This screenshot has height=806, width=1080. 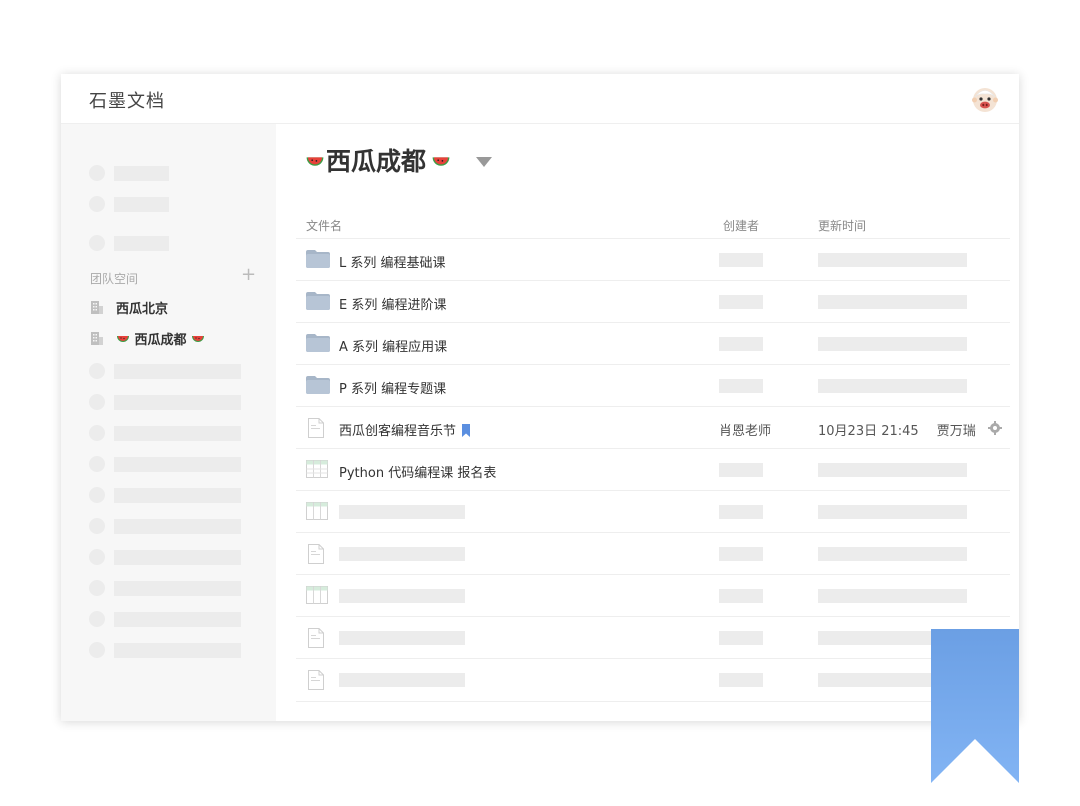 I want to click on space-title-text: 西瓜成都, so click(x=376, y=161).